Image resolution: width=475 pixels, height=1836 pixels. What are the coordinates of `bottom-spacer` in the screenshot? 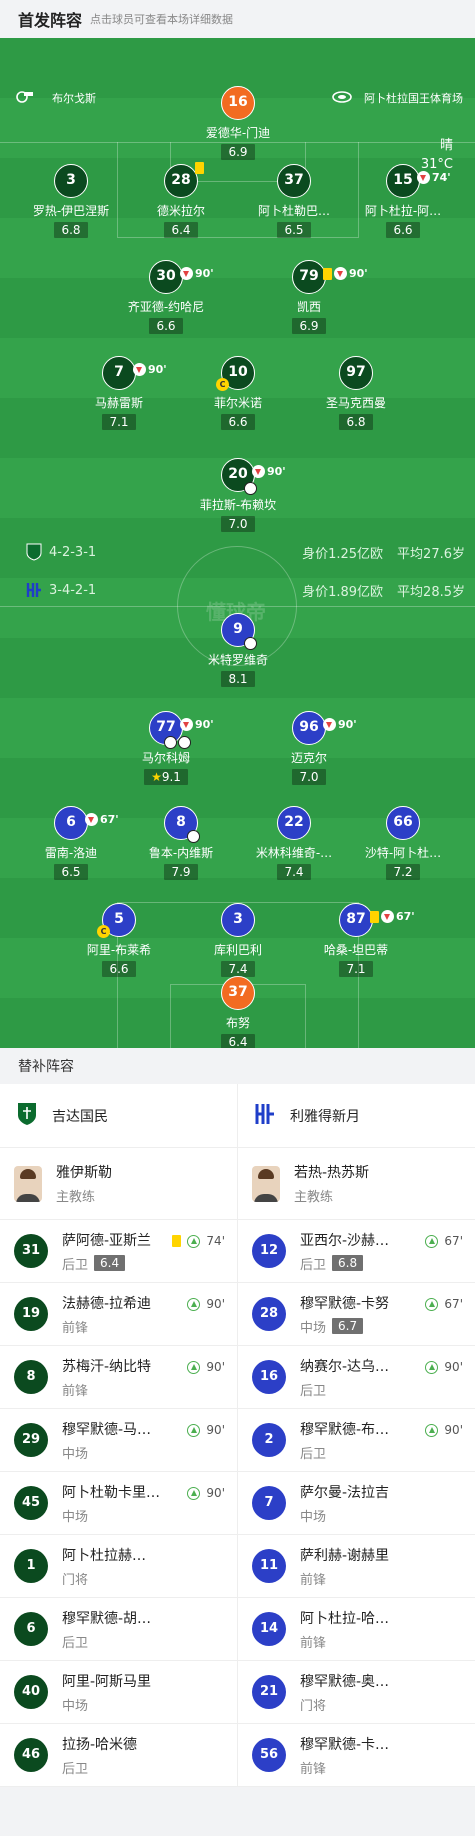 It's located at (237, 1811).